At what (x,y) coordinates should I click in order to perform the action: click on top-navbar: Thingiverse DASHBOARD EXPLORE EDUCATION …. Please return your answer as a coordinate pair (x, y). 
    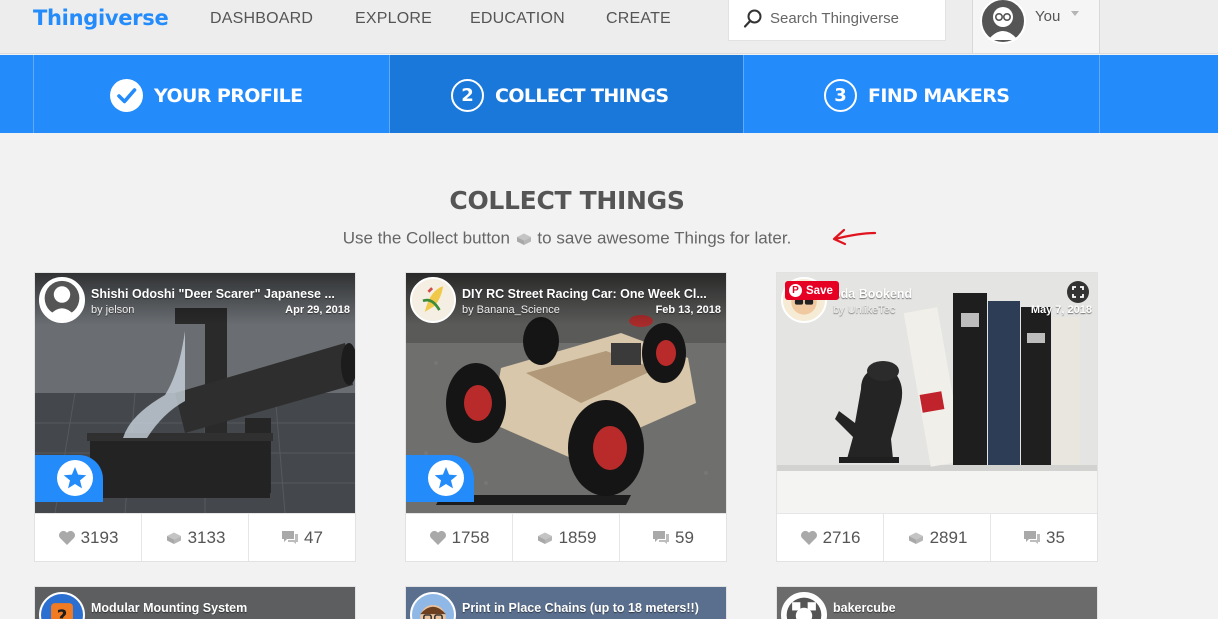
    Looking at the image, I should click on (609, 27).